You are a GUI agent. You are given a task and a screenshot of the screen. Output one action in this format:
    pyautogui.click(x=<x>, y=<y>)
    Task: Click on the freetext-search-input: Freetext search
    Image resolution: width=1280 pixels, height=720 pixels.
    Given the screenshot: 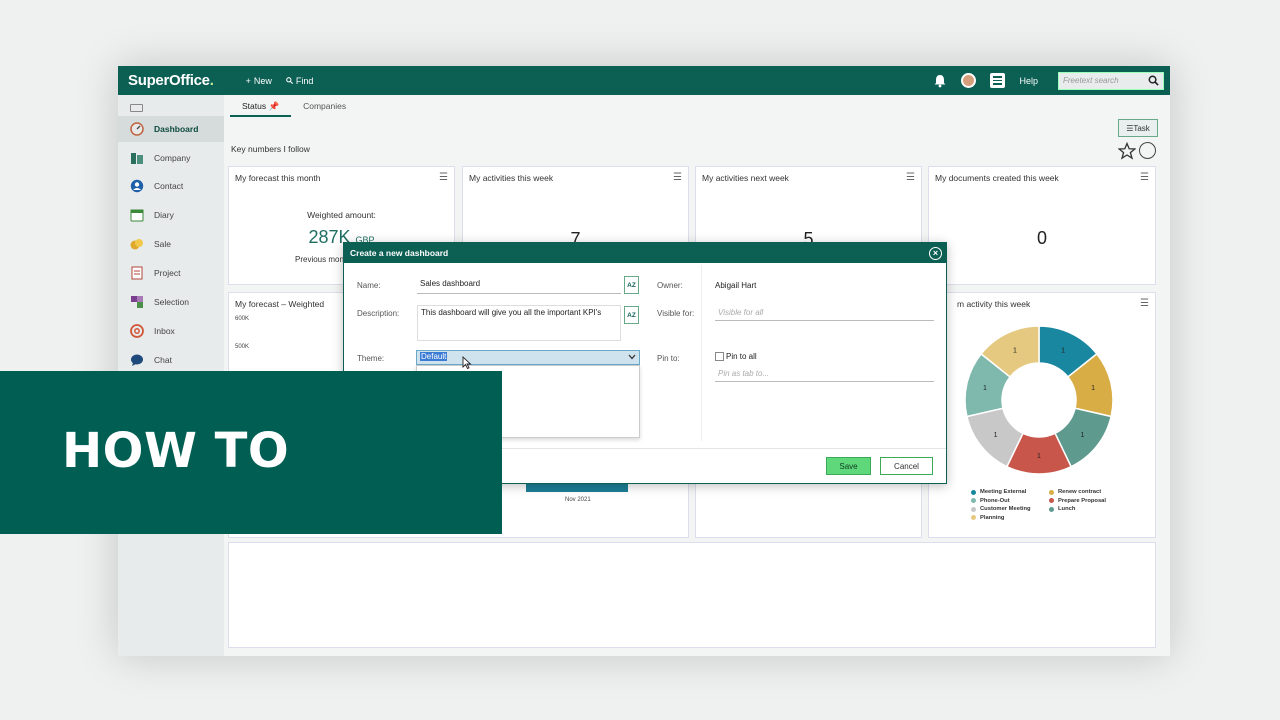 What is the action you would take?
    pyautogui.click(x=1111, y=80)
    